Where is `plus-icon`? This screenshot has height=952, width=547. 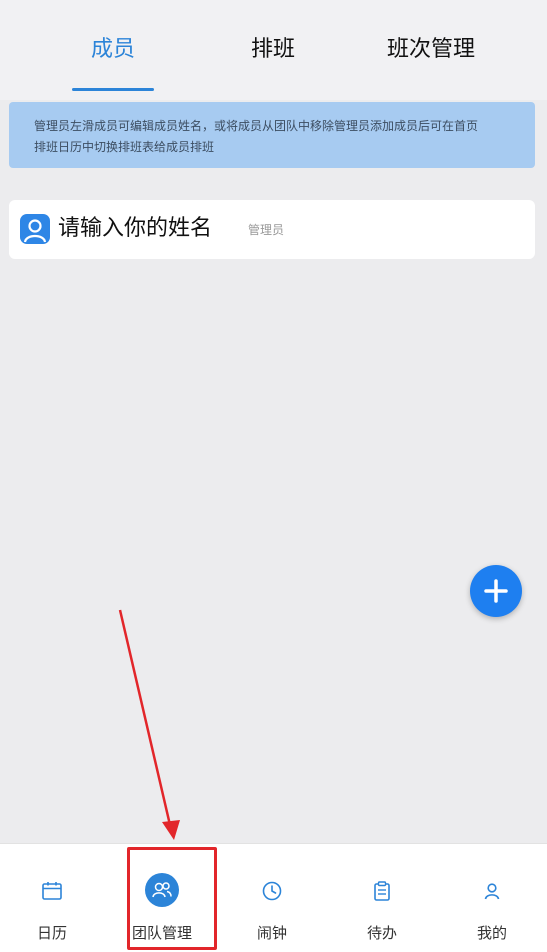 plus-icon is located at coordinates (496, 591).